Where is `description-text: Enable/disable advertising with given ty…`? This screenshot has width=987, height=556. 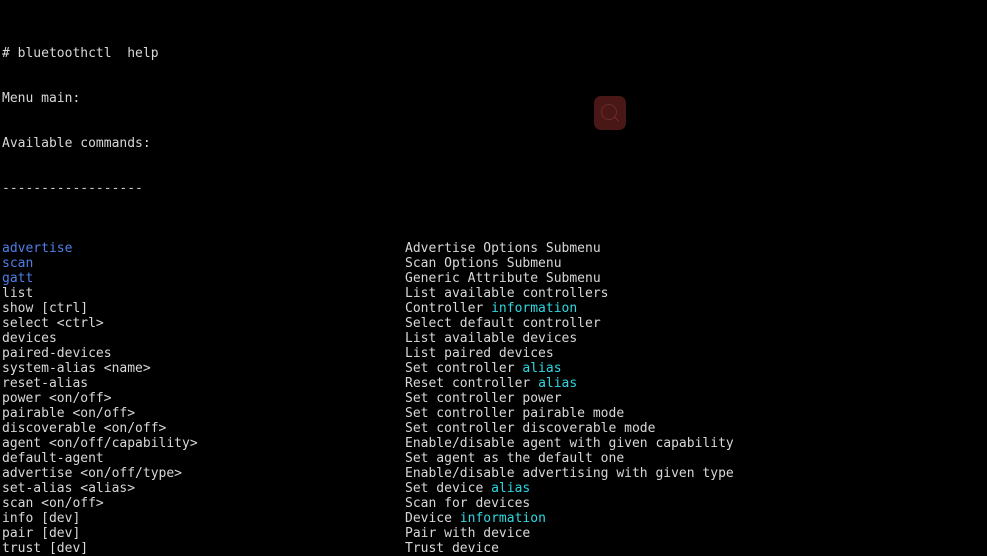
description-text: Enable/disable advertising with given ty… is located at coordinates (569, 473).